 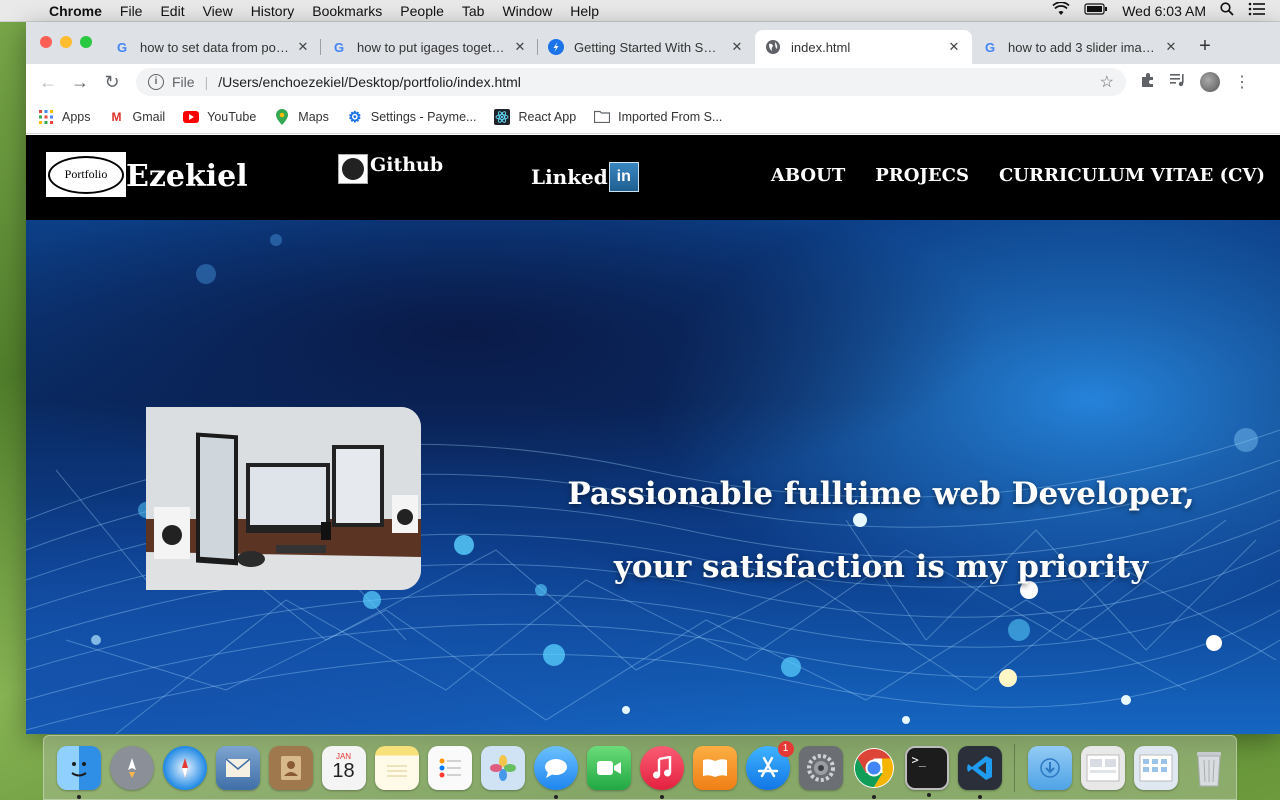 What do you see at coordinates (820, 767) in the screenshot?
I see `system-preferences-dock-icon` at bounding box center [820, 767].